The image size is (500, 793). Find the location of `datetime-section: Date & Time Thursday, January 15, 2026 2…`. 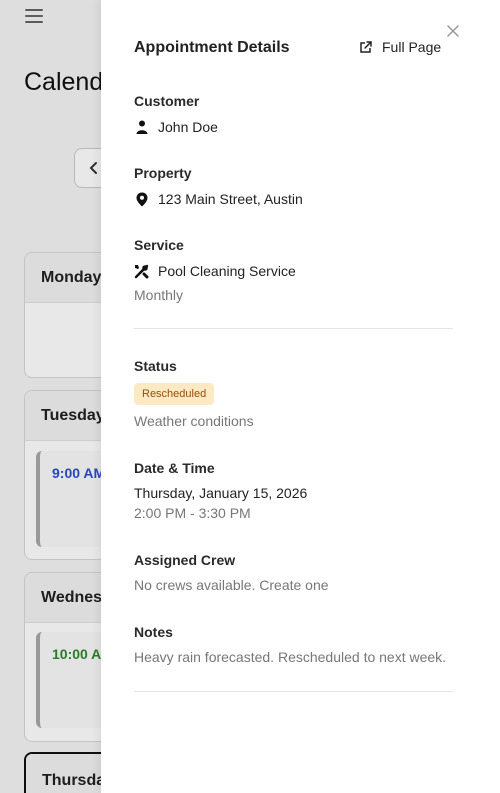

datetime-section: Date & Time Thursday, January 15, 2026 2… is located at coordinates (294, 490).